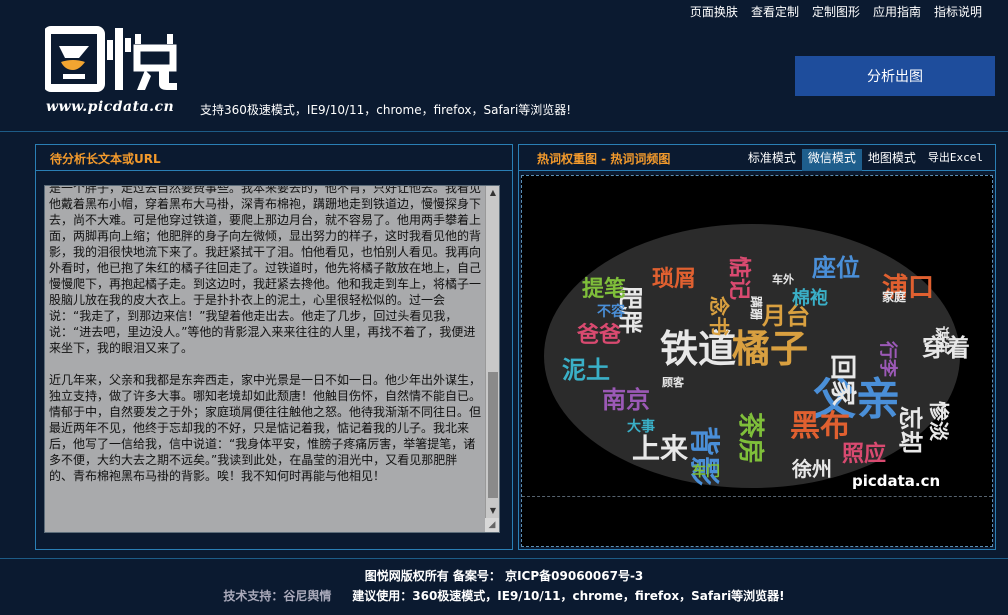  What do you see at coordinates (714, 11) in the screenshot?
I see `nav-skin: 页面换肤` at bounding box center [714, 11].